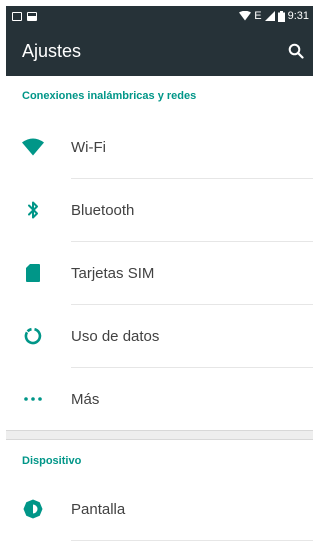 The height and width of the screenshot is (547, 320). Describe the element at coordinates (159, 51) in the screenshot. I see `app-toolbar: Ajustes` at that location.